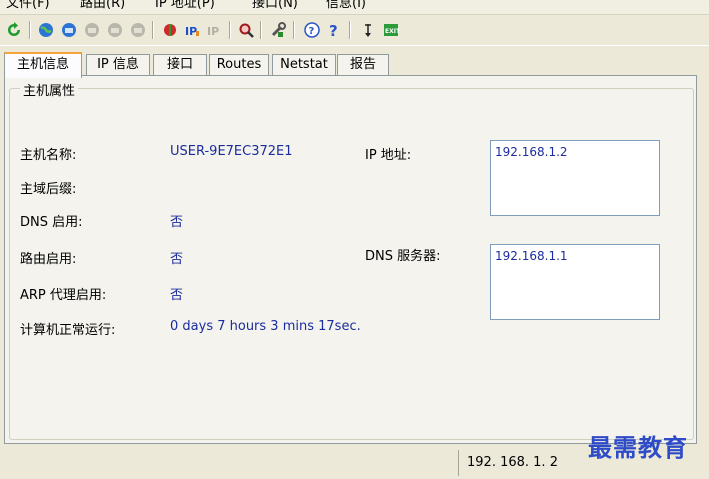  Describe the element at coordinates (177, 259) in the screenshot. I see `routing-enabled-value: 否` at that location.